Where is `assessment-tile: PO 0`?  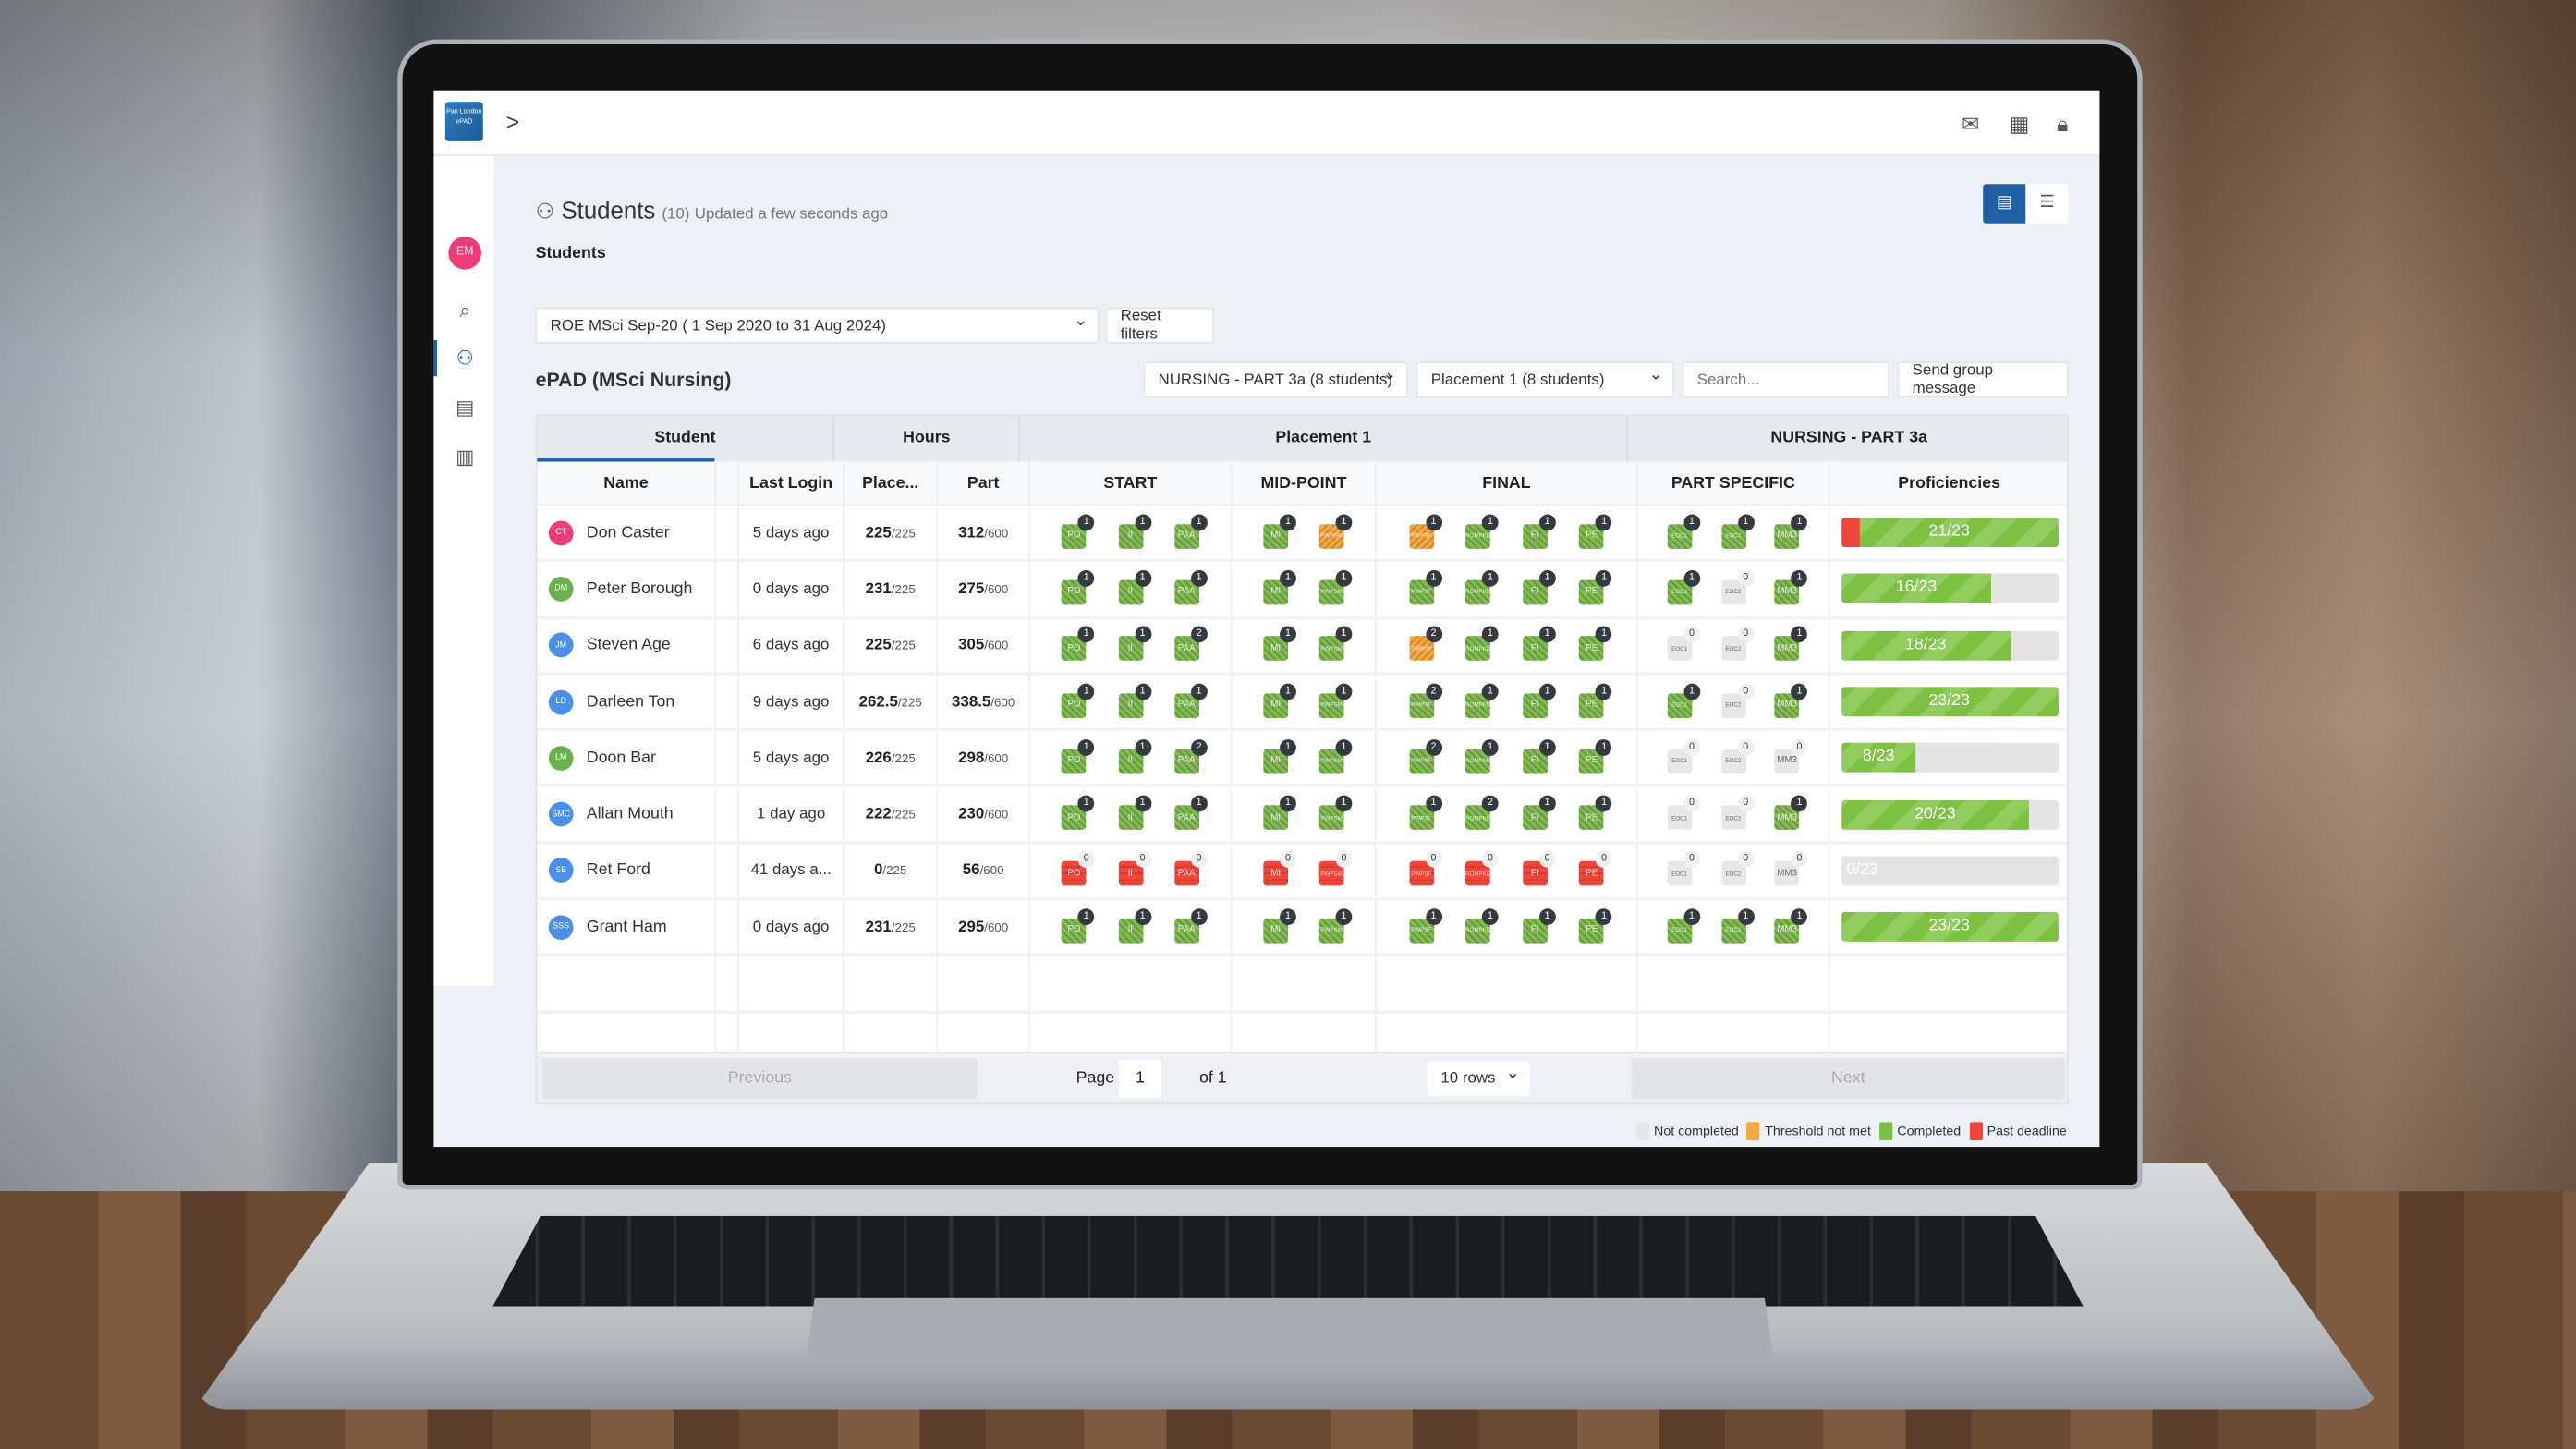
assessment-tile: PO 0 is located at coordinates (1078, 869).